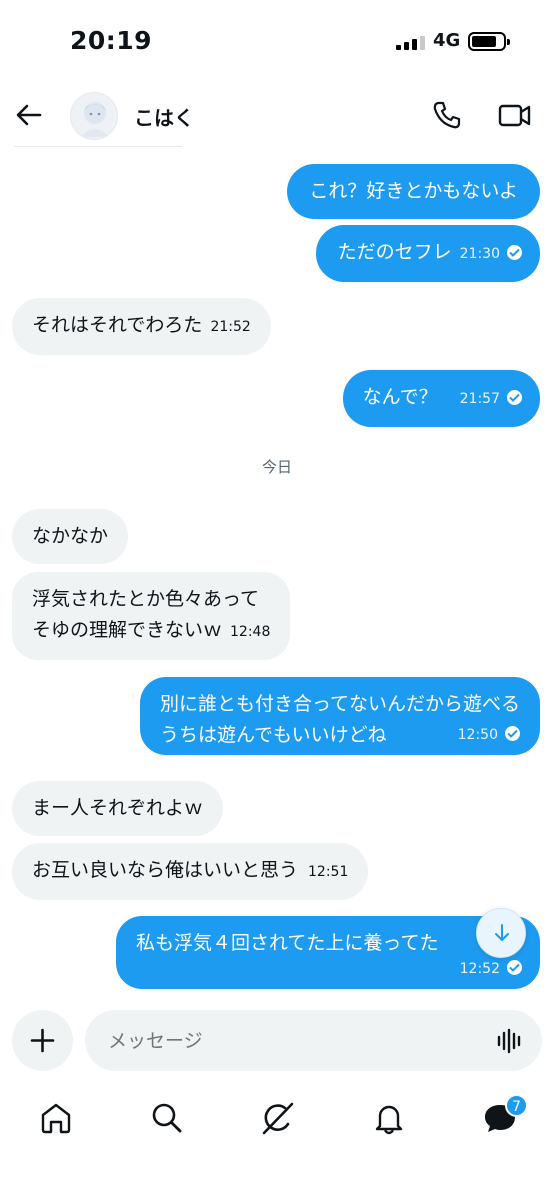  Describe the element at coordinates (489, 41) in the screenshot. I see `battery-icon` at that location.